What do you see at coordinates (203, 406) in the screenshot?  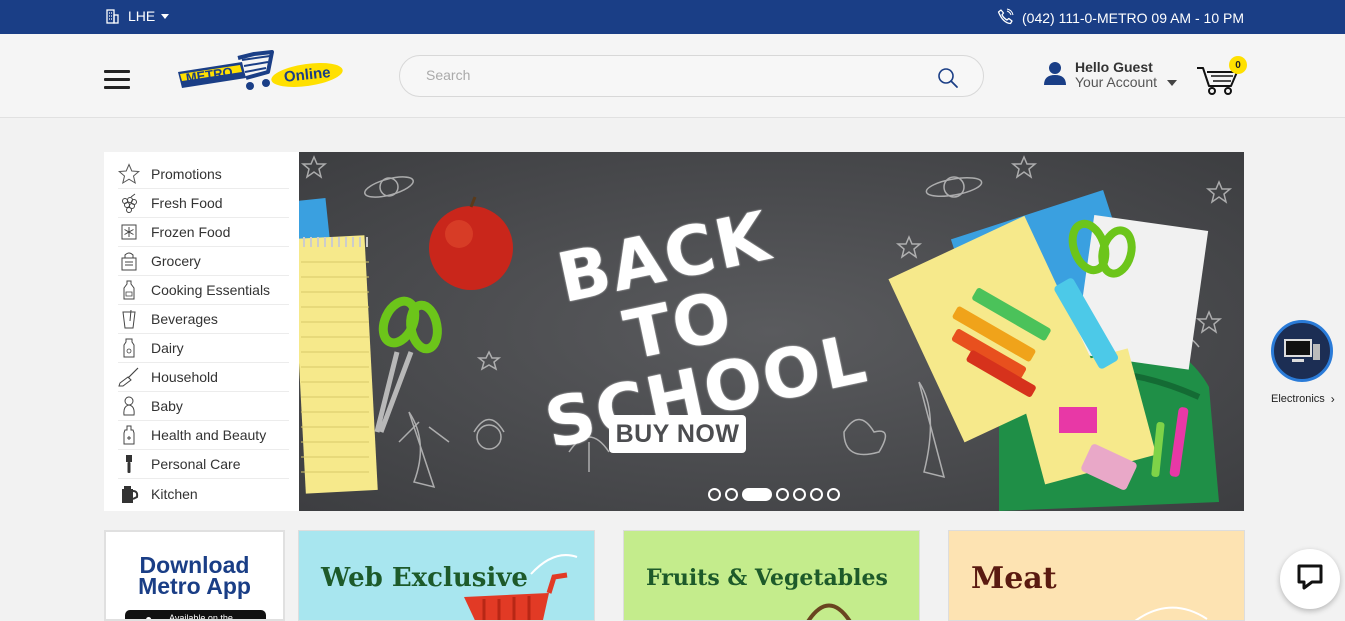 I see `category-baby: Baby` at bounding box center [203, 406].